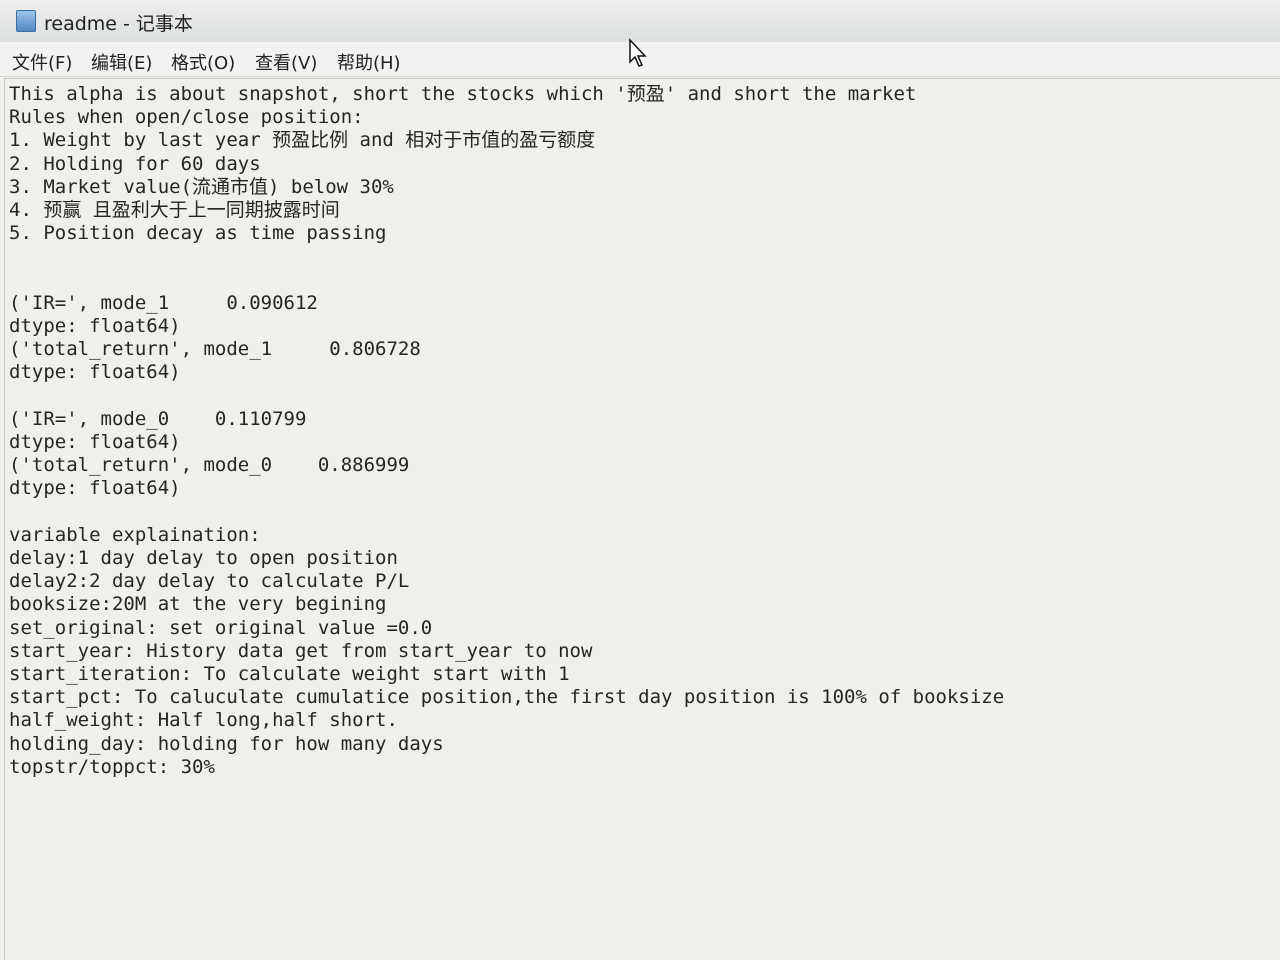  Describe the element at coordinates (118, 24) in the screenshot. I see `window-title: readme - 记事本` at that location.